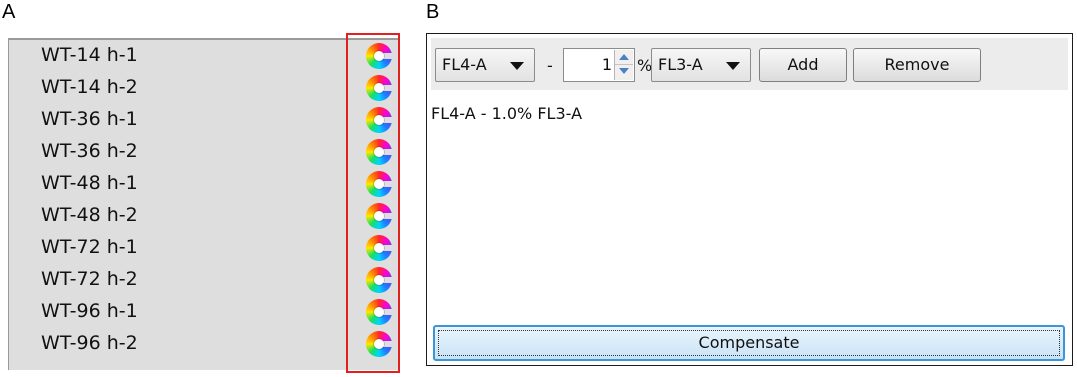  Describe the element at coordinates (917, 65) in the screenshot. I see `remove-button: Remove` at that location.